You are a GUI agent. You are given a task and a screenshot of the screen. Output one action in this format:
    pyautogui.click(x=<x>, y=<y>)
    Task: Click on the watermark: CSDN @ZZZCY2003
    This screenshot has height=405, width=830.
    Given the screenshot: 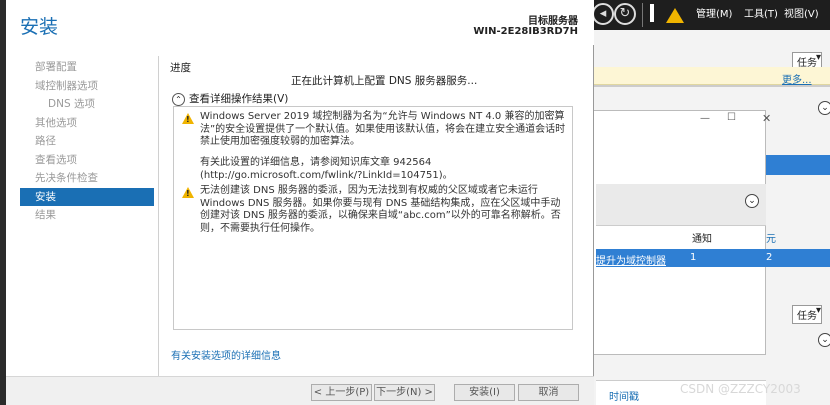 What is the action you would take?
    pyautogui.click(x=740, y=389)
    